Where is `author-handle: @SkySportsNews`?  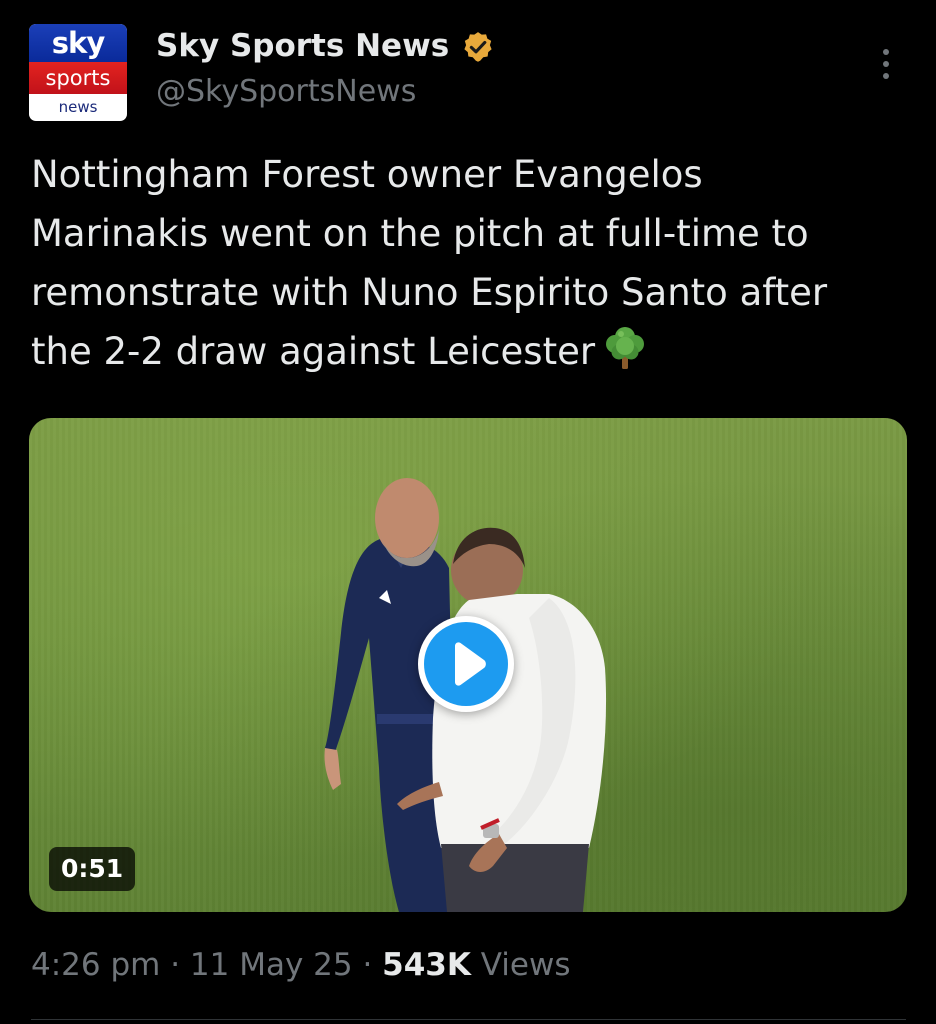 author-handle: @SkySportsNews is located at coordinates (286, 91).